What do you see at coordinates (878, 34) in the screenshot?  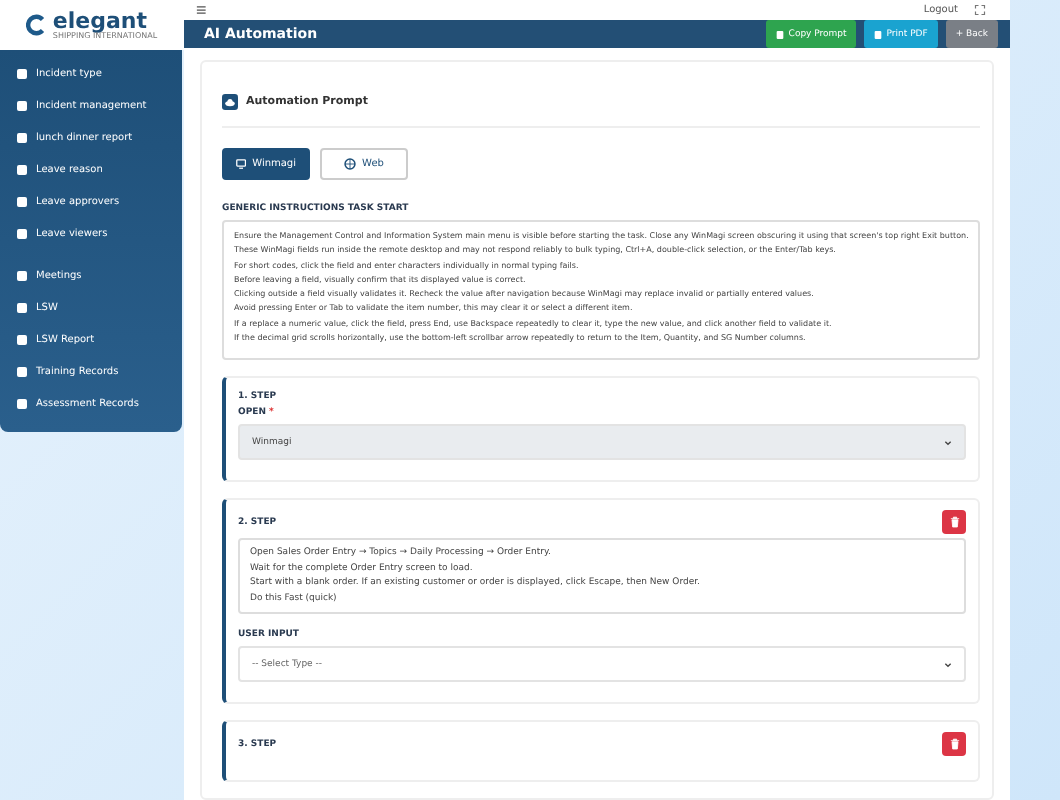 I see `document-icon` at bounding box center [878, 34].